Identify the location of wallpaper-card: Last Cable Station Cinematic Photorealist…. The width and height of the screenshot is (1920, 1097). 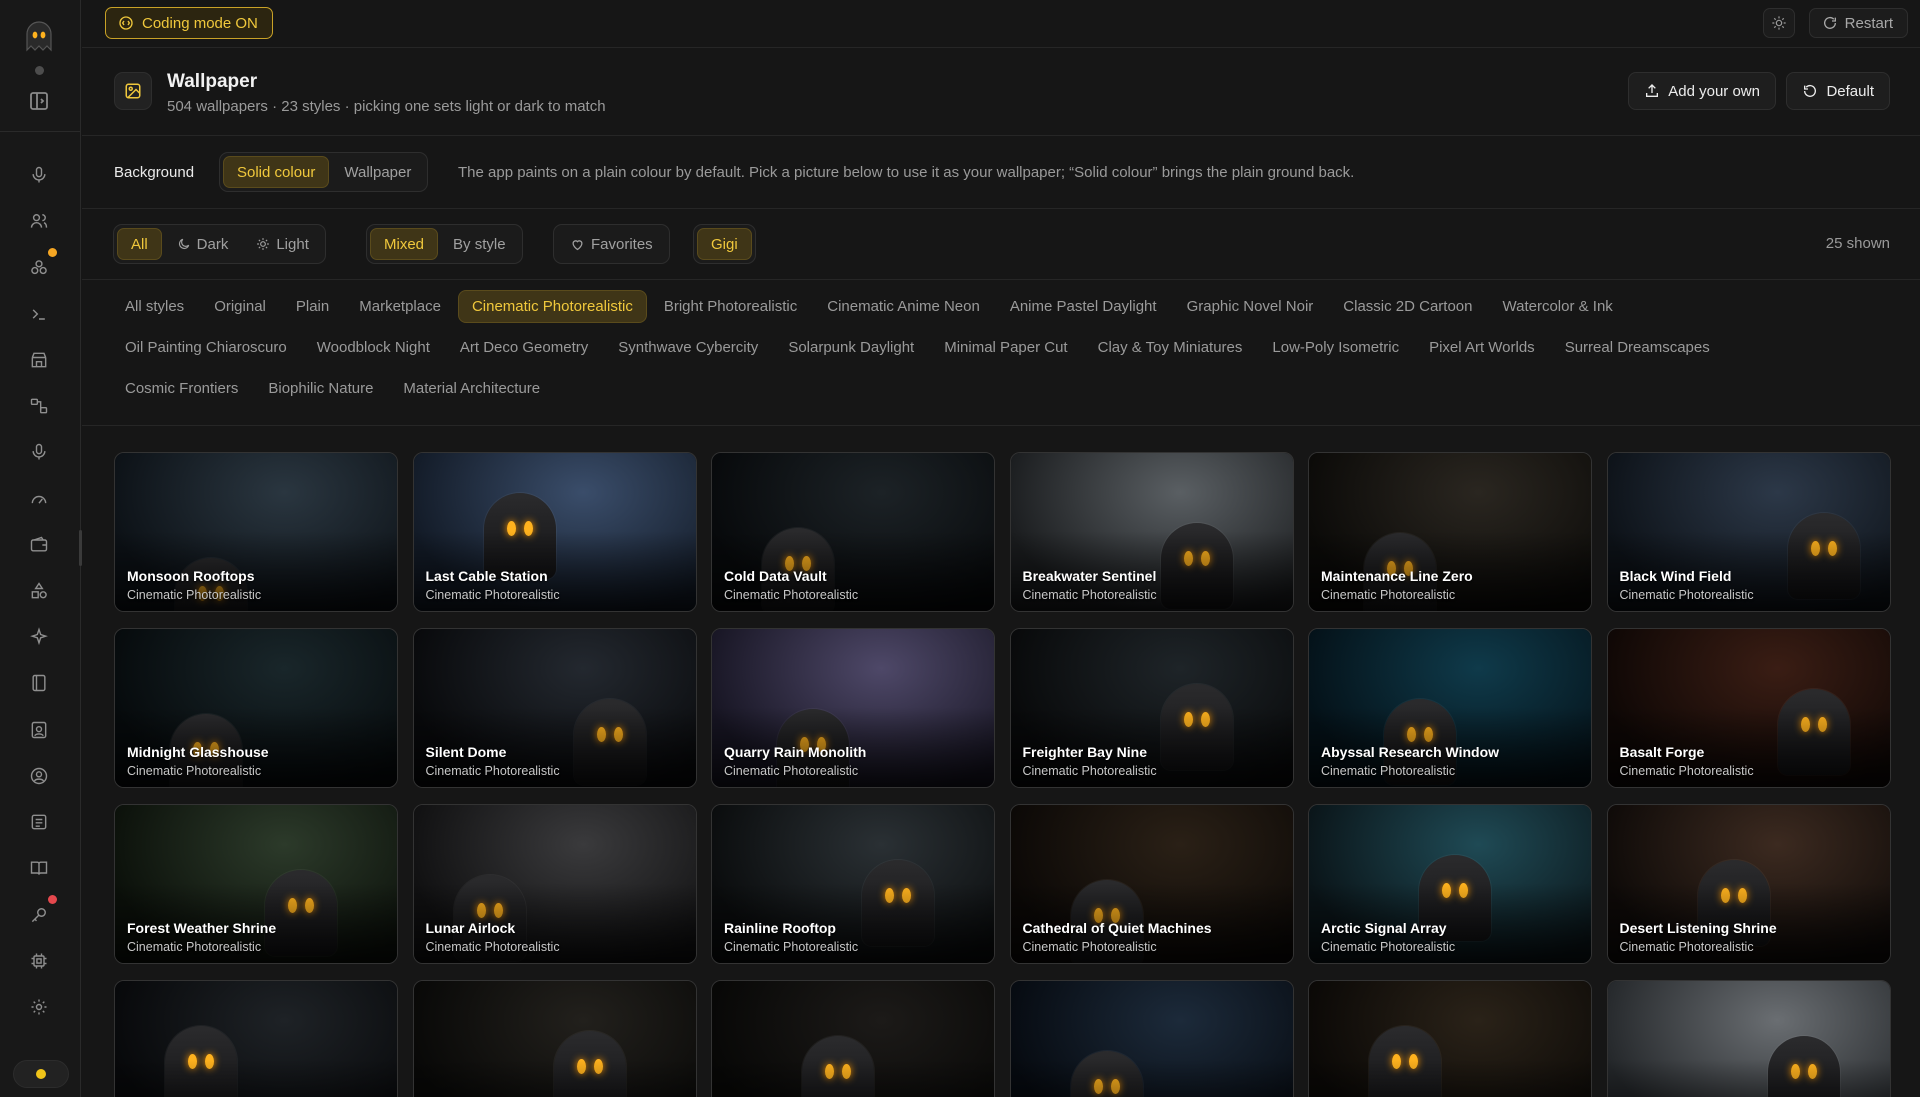
(554, 532).